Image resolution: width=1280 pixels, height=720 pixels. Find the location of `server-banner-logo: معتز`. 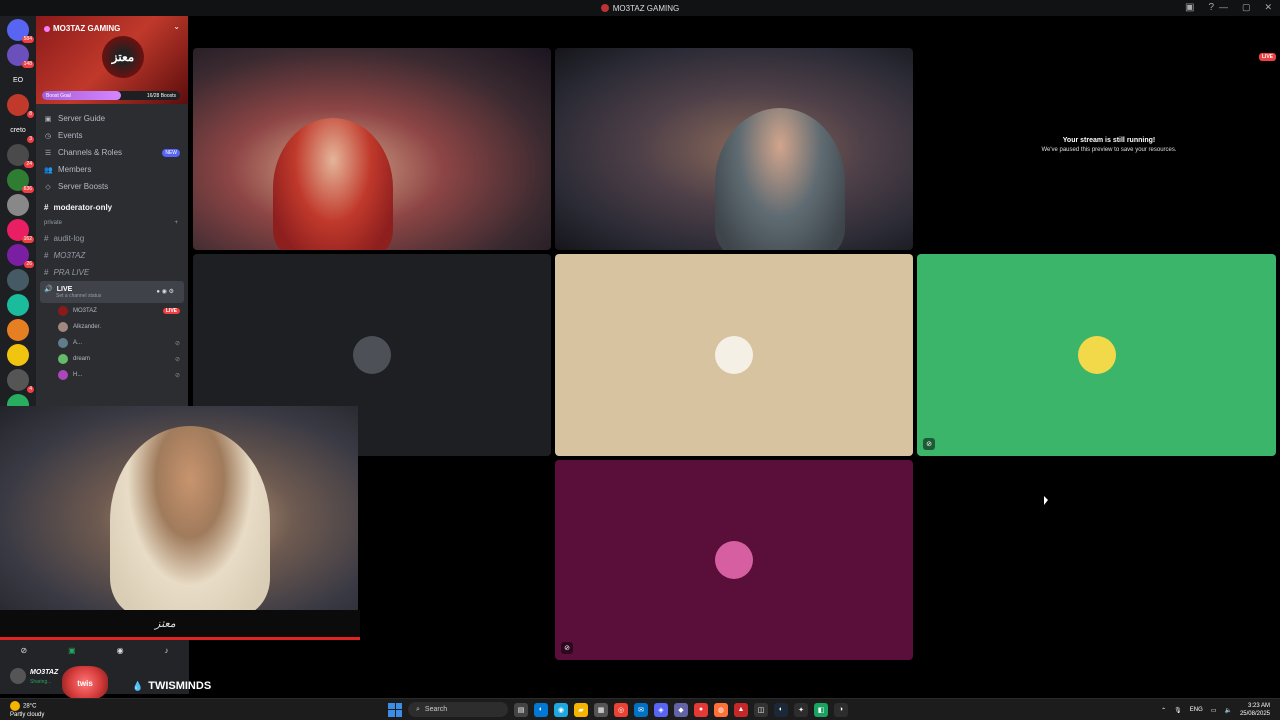

server-banner-logo: معتز is located at coordinates (123, 57).